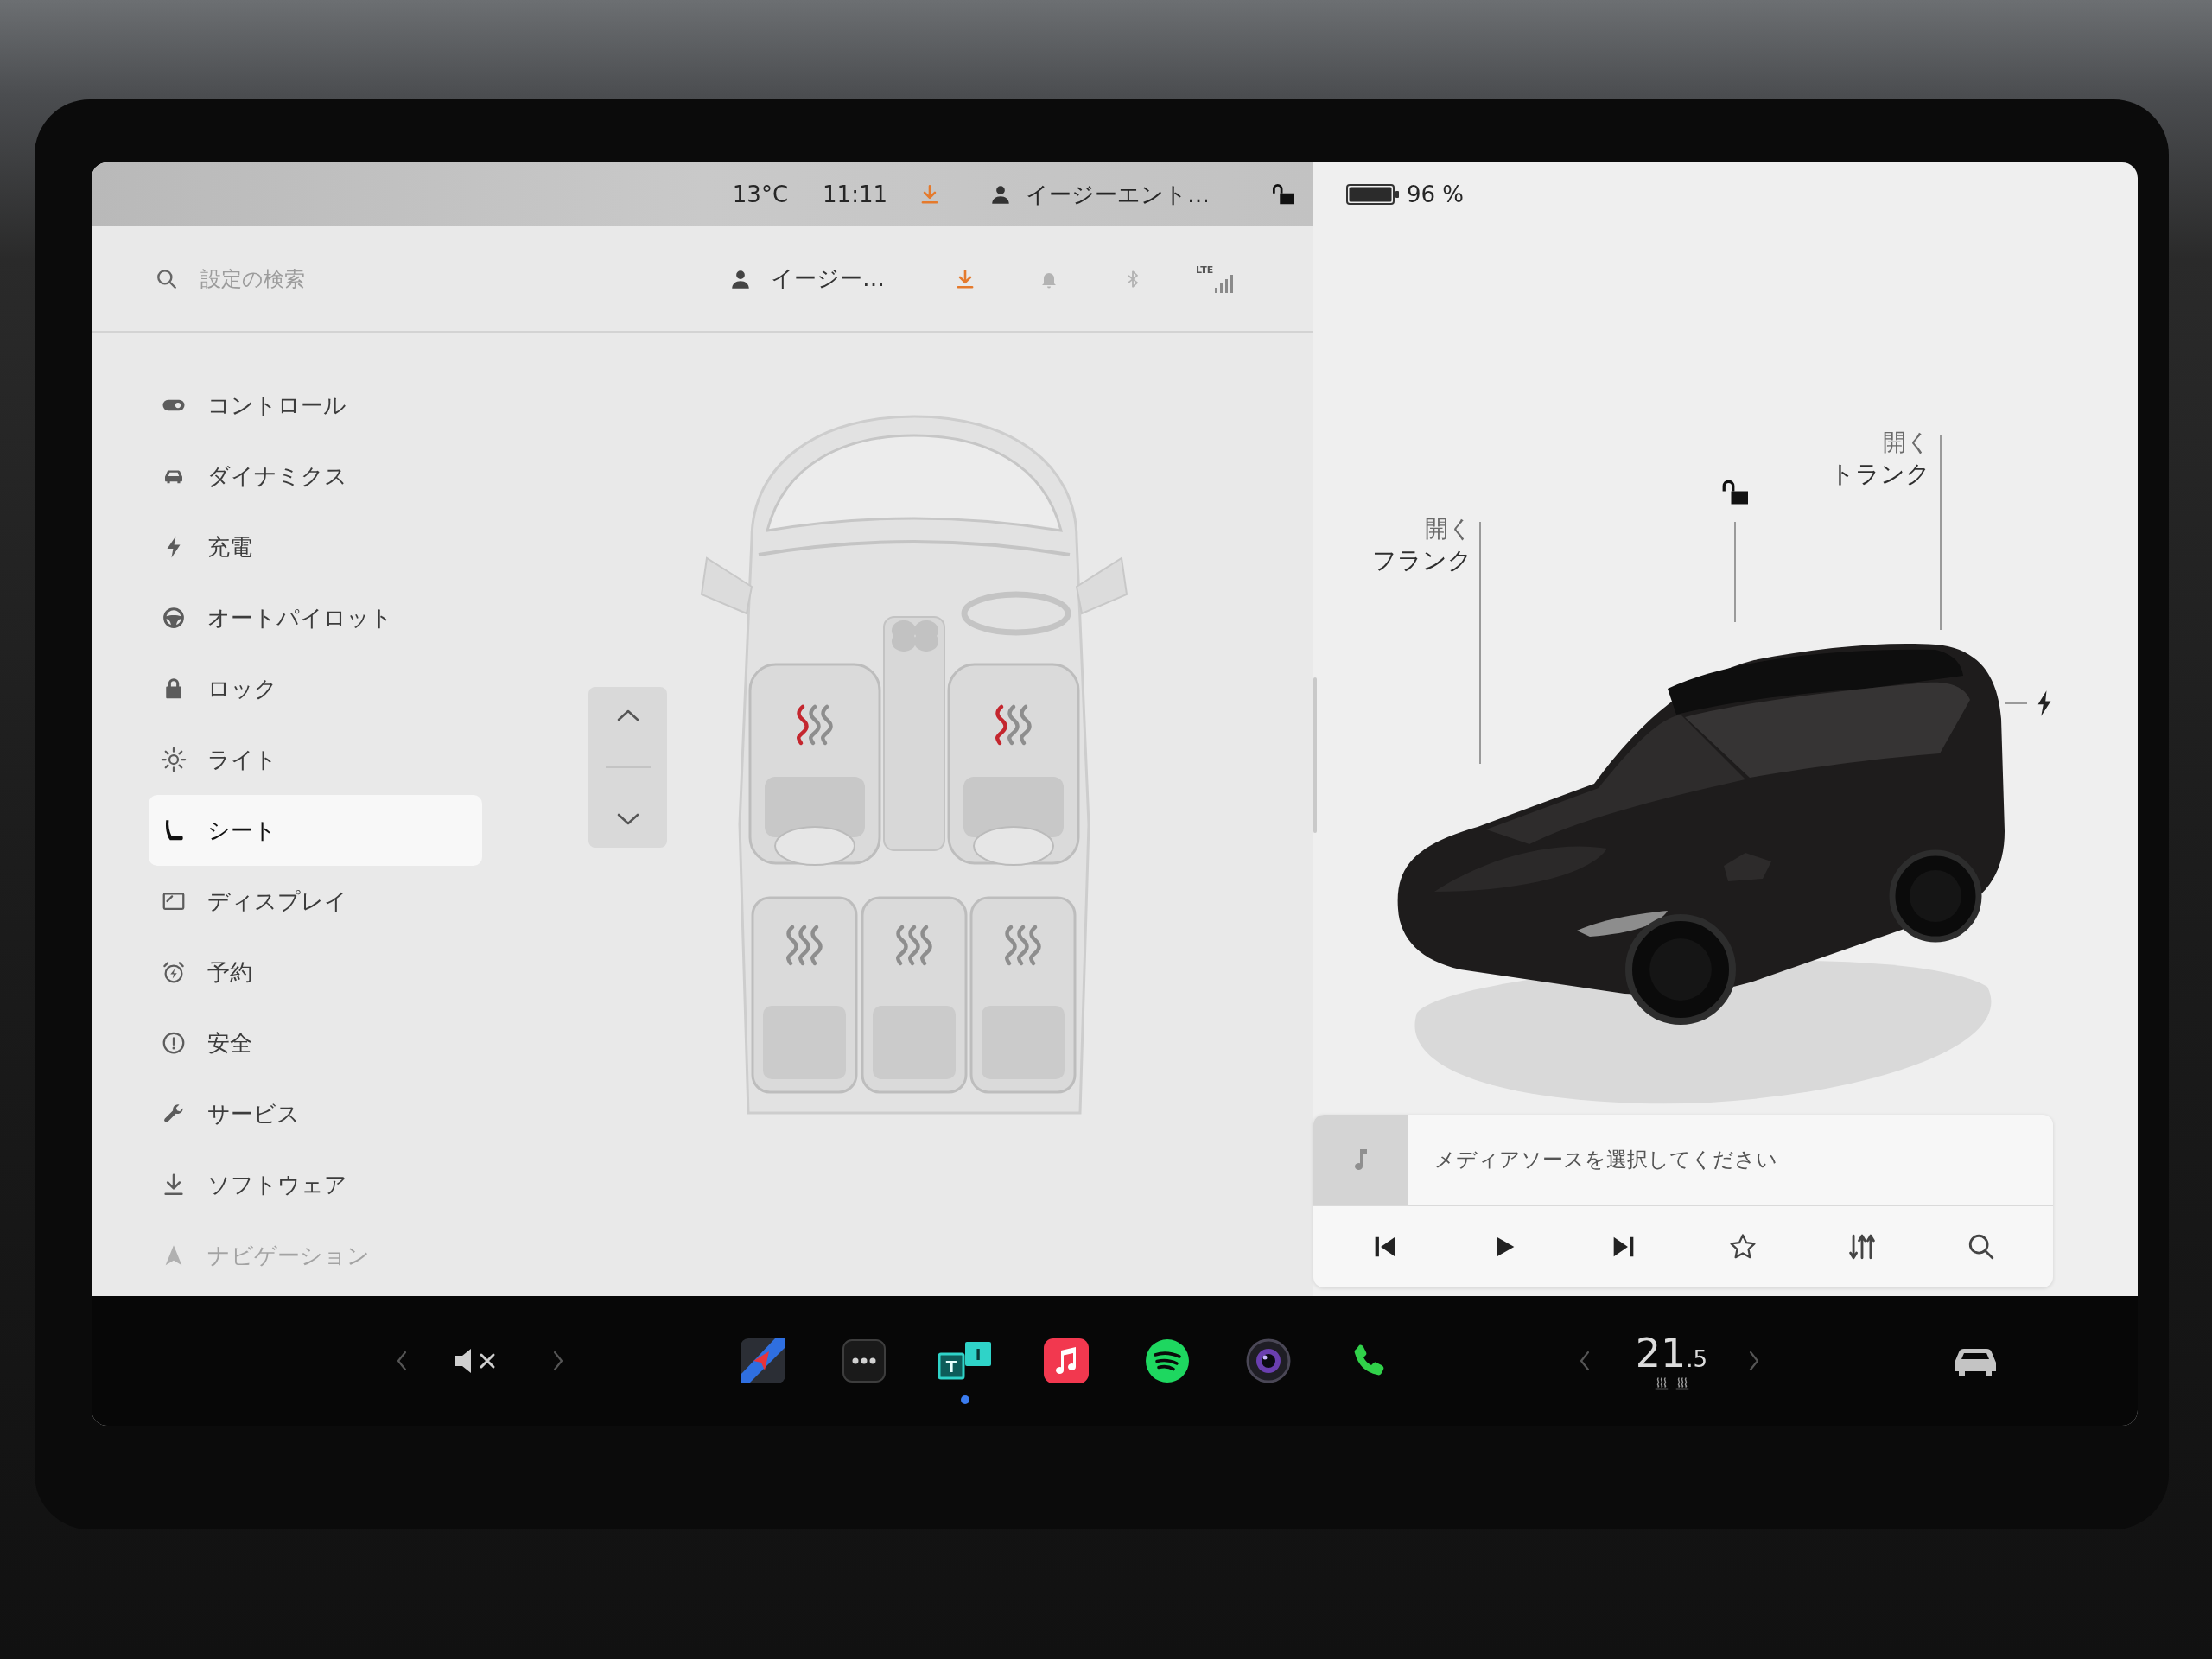 The width and height of the screenshot is (2212, 1659). What do you see at coordinates (1671, 1353) in the screenshot?
I see `cabin-temperature: 21.5` at bounding box center [1671, 1353].